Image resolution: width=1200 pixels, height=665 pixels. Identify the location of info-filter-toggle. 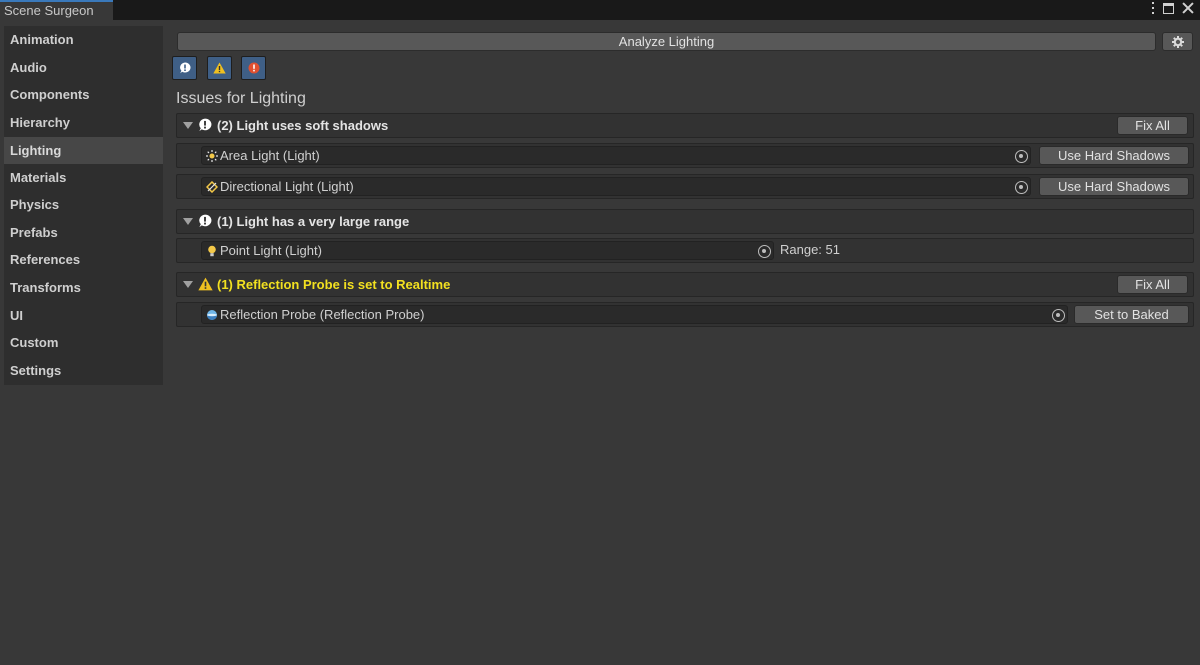
(184, 68).